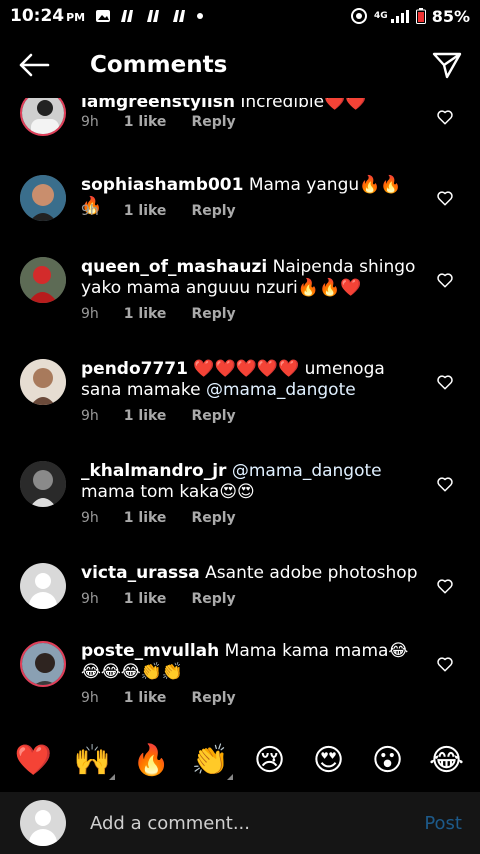  What do you see at coordinates (311, 573) in the screenshot?
I see `comment-text: Asante adobe photoshop` at bounding box center [311, 573].